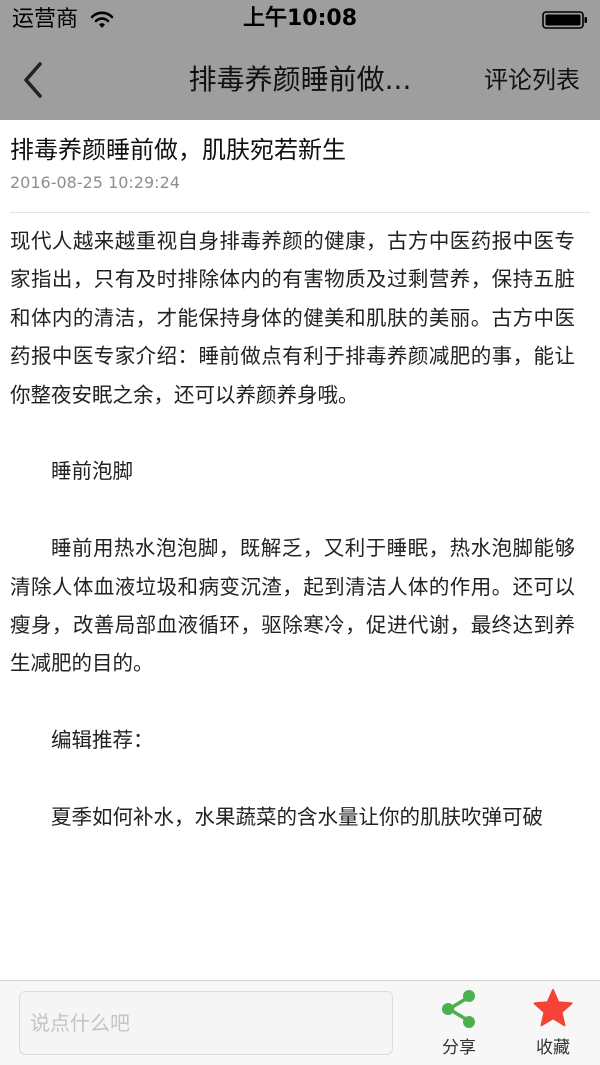 The width and height of the screenshot is (600, 1065). I want to click on favorite-button: 收藏, so click(553, 1025).